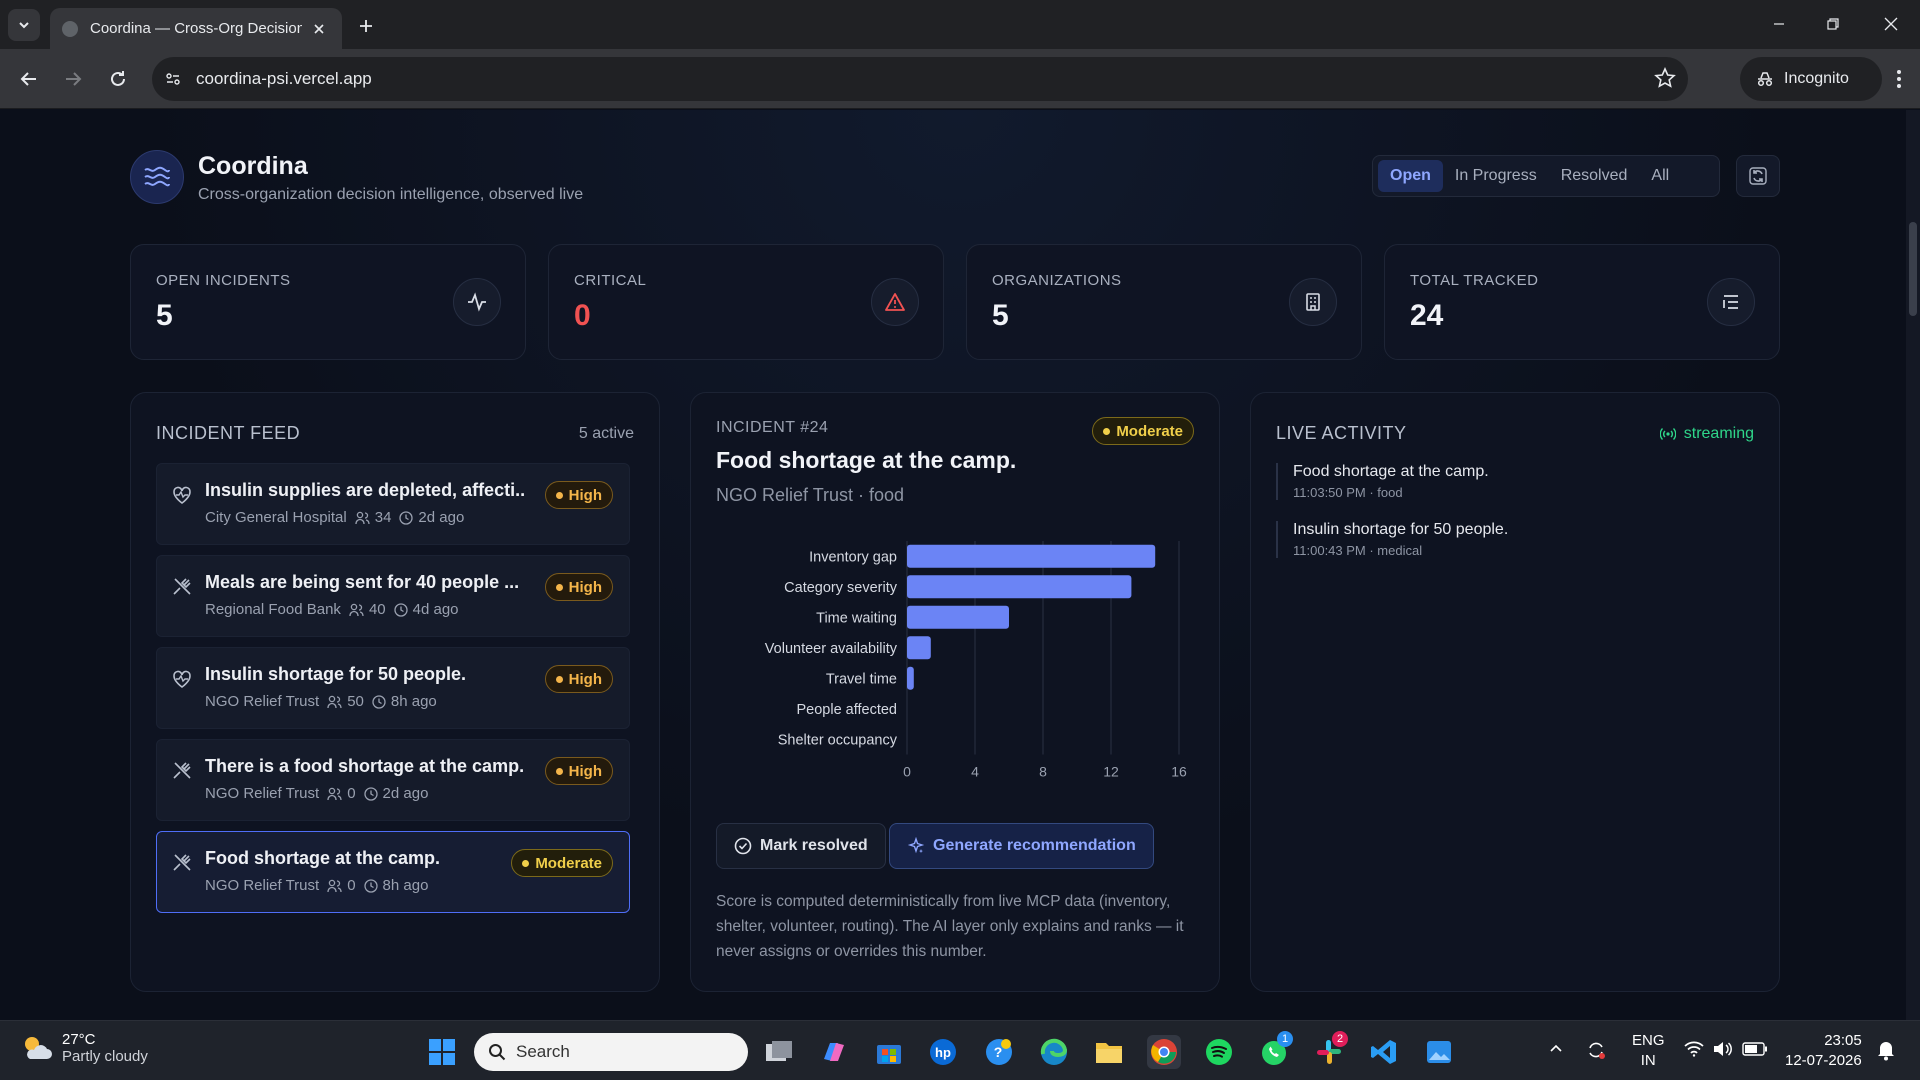 The image size is (1920, 1080). Describe the element at coordinates (1891, 24) in the screenshot. I see `close-window-button` at that location.